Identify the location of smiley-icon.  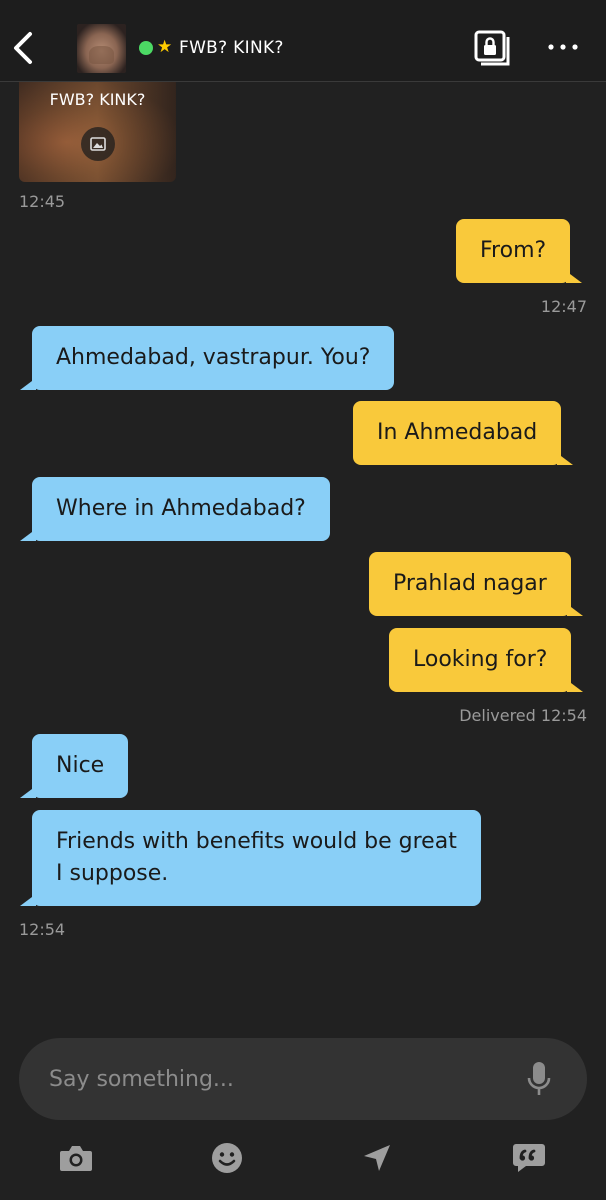
(227, 1158).